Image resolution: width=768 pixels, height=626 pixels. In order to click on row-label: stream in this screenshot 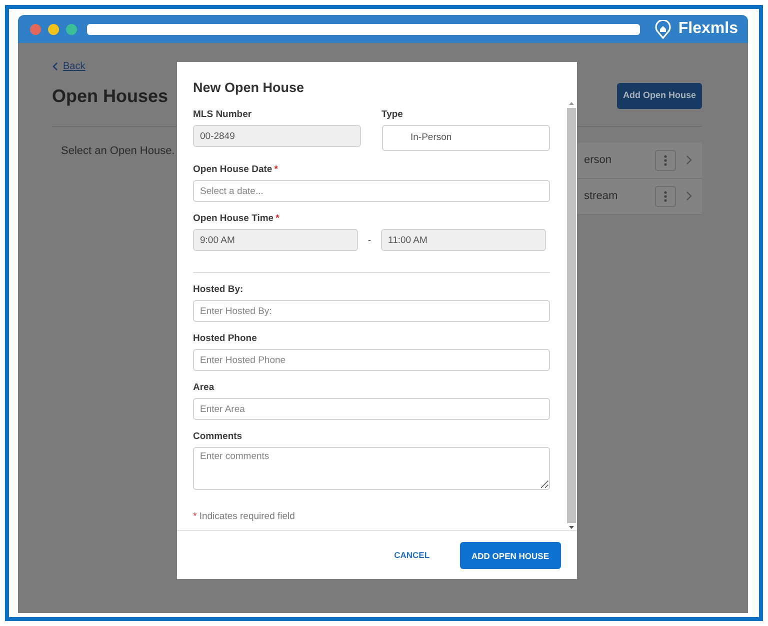, I will do `click(601, 196)`.